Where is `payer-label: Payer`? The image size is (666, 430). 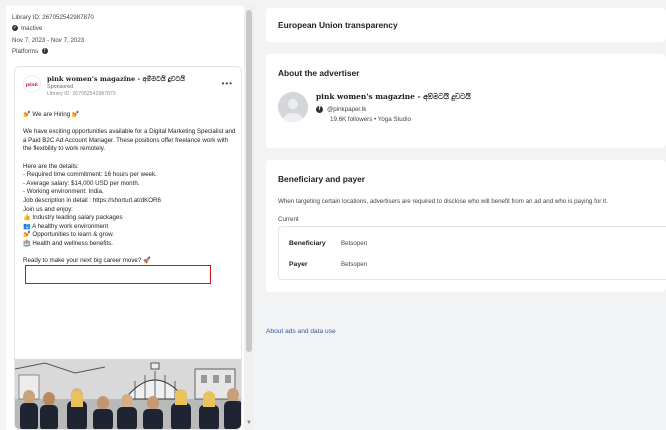 payer-label: Payer is located at coordinates (298, 264).